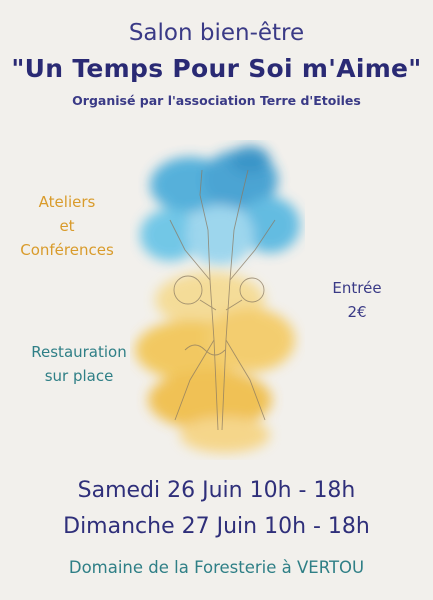  I want to click on entry-label: Entrée, so click(357, 288).